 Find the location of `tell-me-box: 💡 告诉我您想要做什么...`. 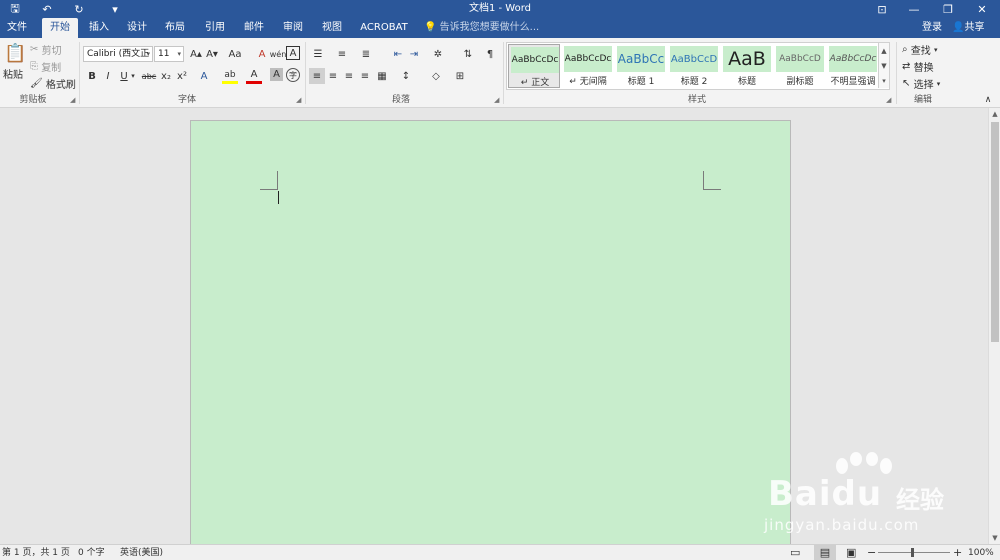

tell-me-box: 💡 告诉我您想要做什么... is located at coordinates (481, 28).